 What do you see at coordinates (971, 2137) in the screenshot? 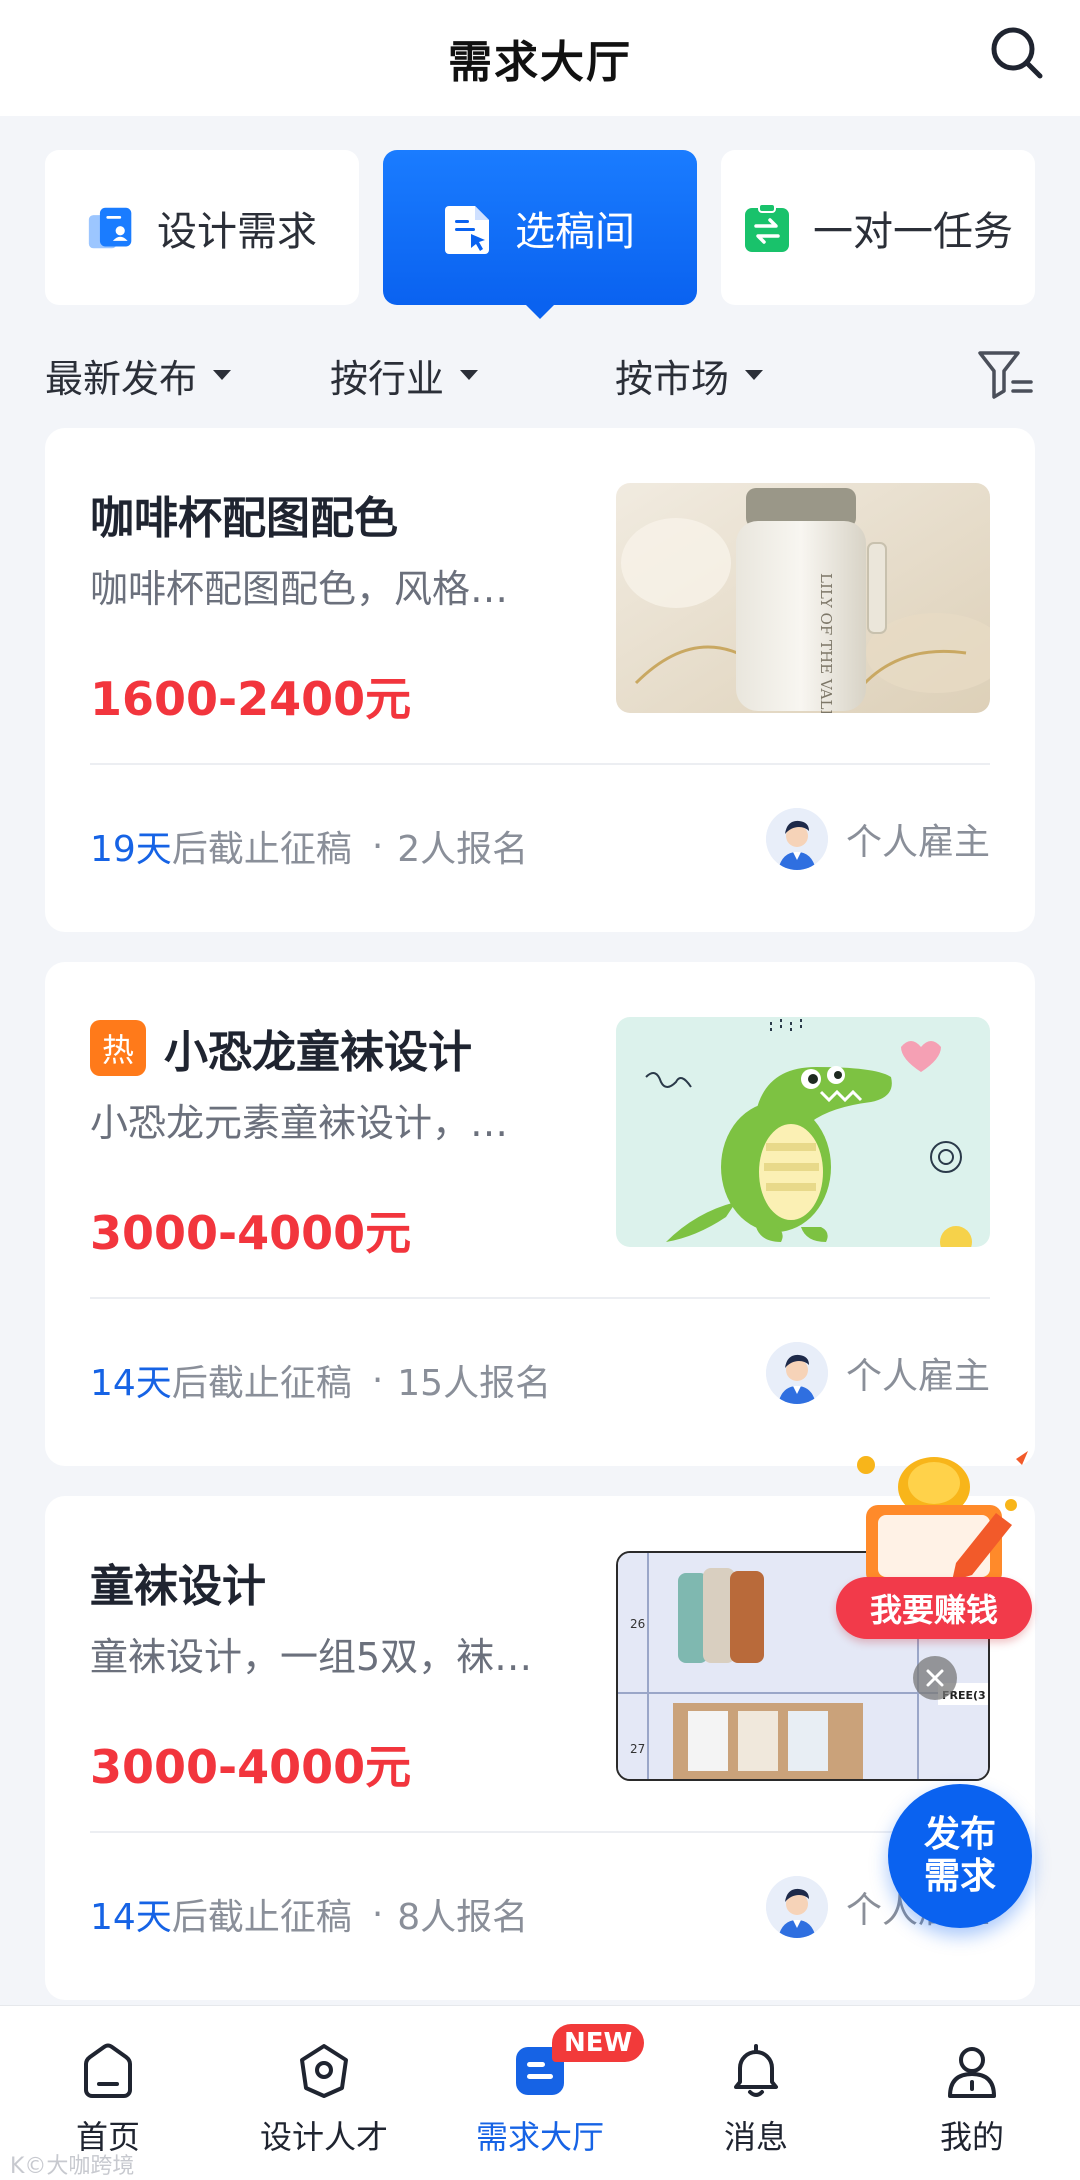
I see `nav-label: 我的` at bounding box center [971, 2137].